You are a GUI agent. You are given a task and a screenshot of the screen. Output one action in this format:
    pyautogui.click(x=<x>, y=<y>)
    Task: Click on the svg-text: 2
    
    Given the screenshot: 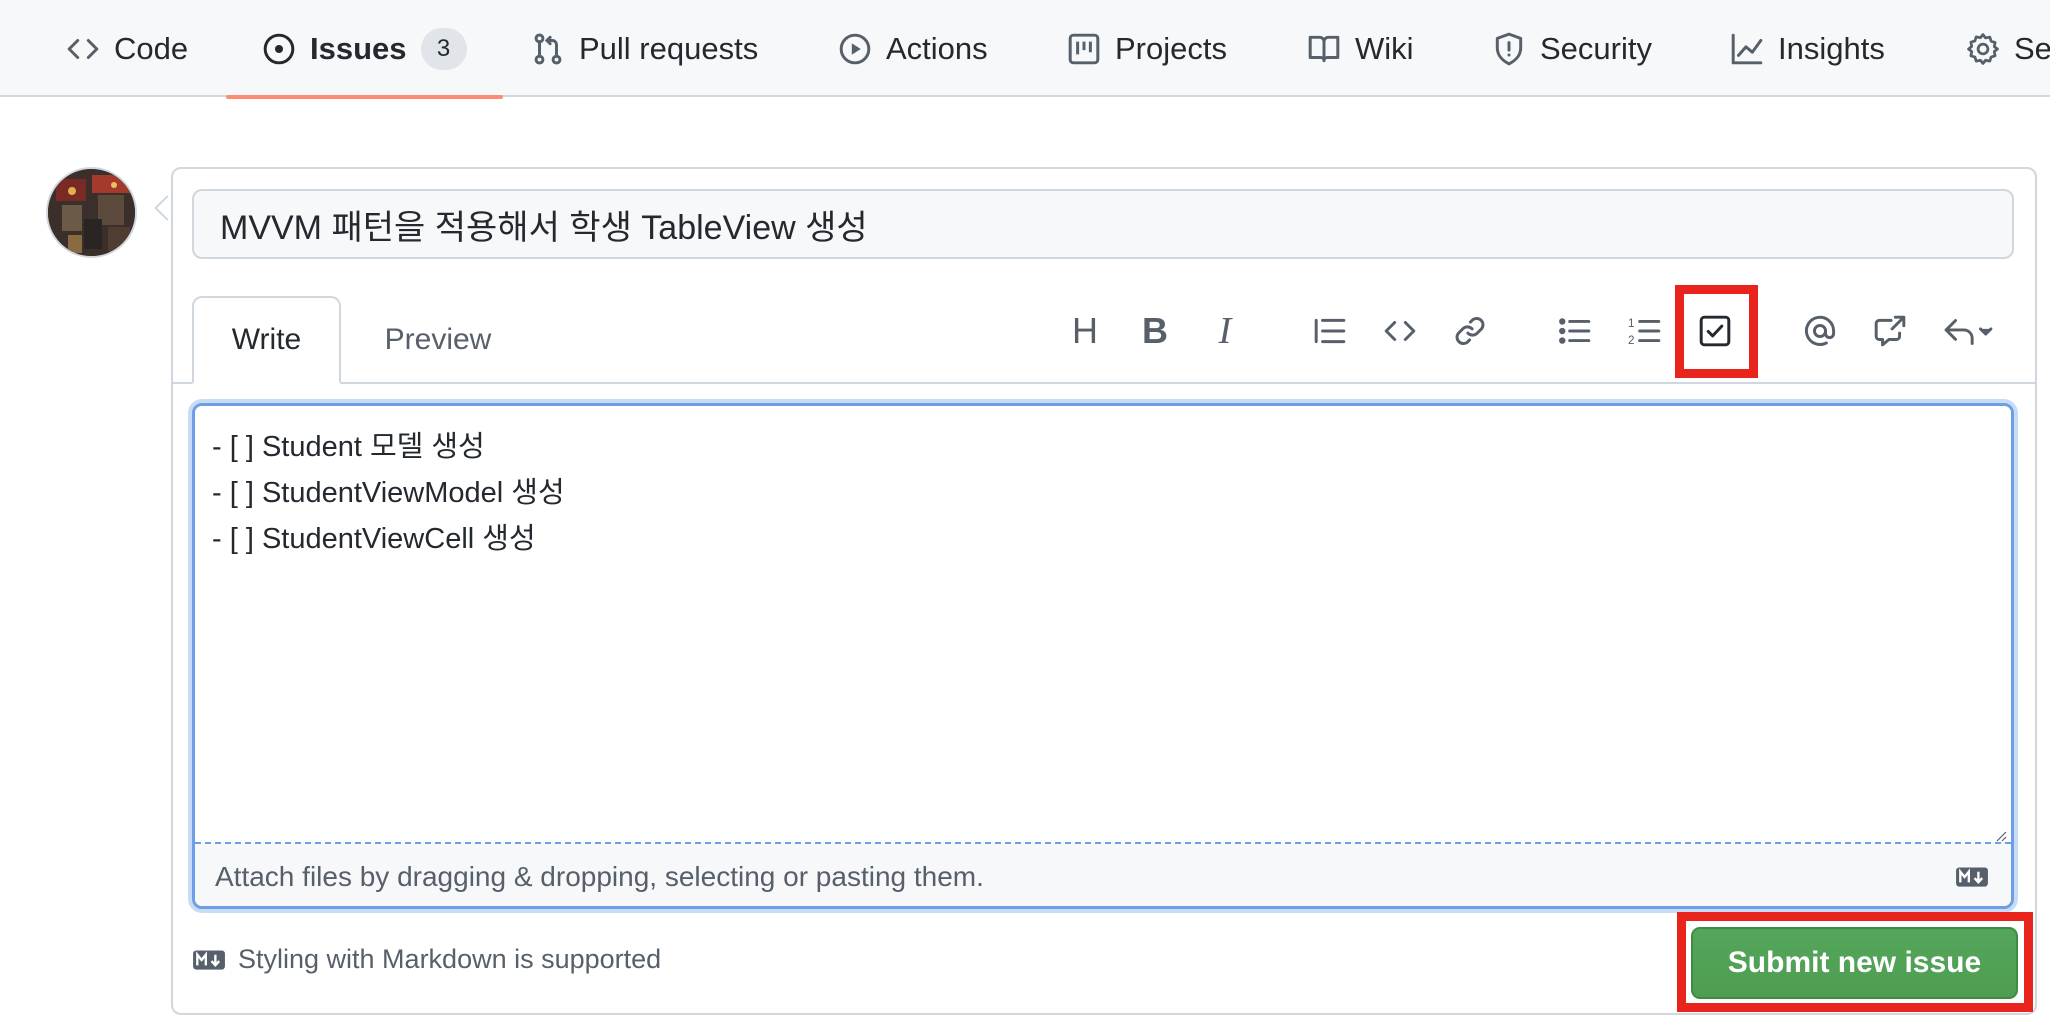 What is the action you would take?
    pyautogui.click(x=1631, y=340)
    